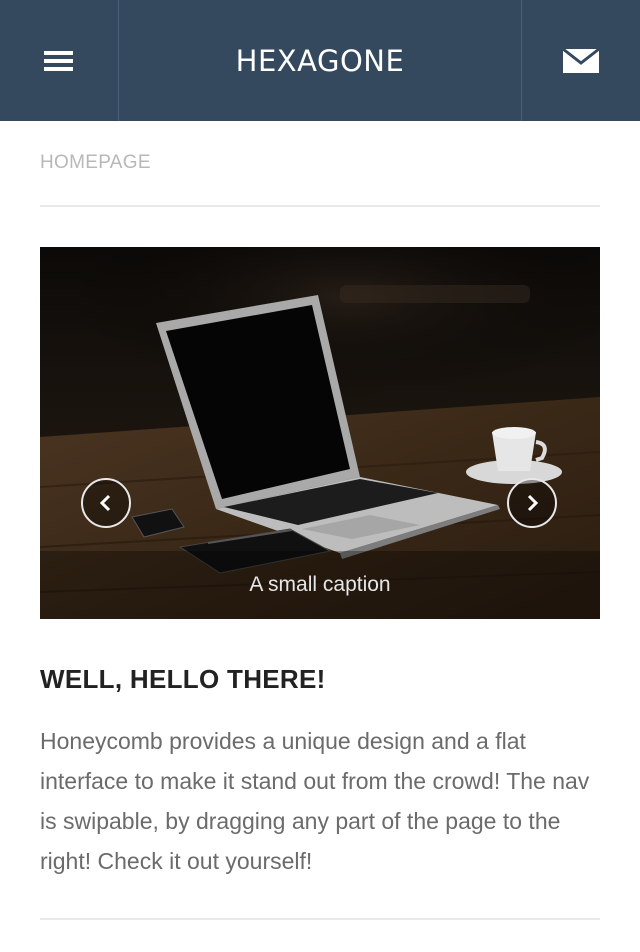 The width and height of the screenshot is (640, 952). I want to click on hamburger-menu-icon, so click(58, 60).